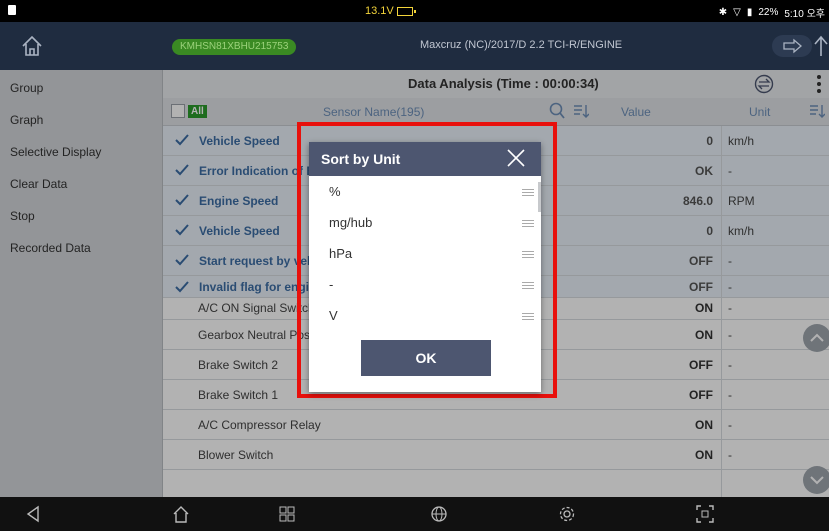 The width and height of the screenshot is (829, 531). What do you see at coordinates (287, 514) in the screenshot?
I see `apps-grid-icon` at bounding box center [287, 514].